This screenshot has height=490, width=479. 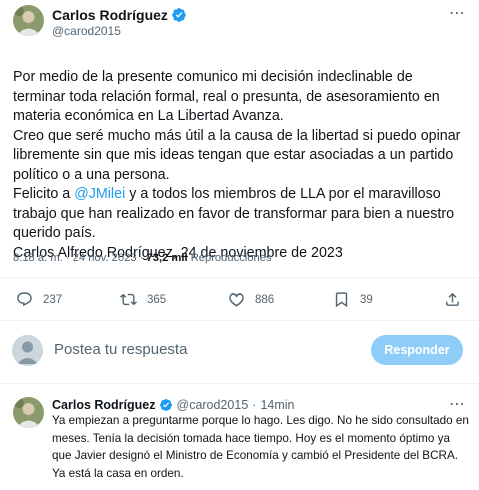 What do you see at coordinates (105, 258) in the screenshot?
I see `tweet-date: 24 nov. 2023` at bounding box center [105, 258].